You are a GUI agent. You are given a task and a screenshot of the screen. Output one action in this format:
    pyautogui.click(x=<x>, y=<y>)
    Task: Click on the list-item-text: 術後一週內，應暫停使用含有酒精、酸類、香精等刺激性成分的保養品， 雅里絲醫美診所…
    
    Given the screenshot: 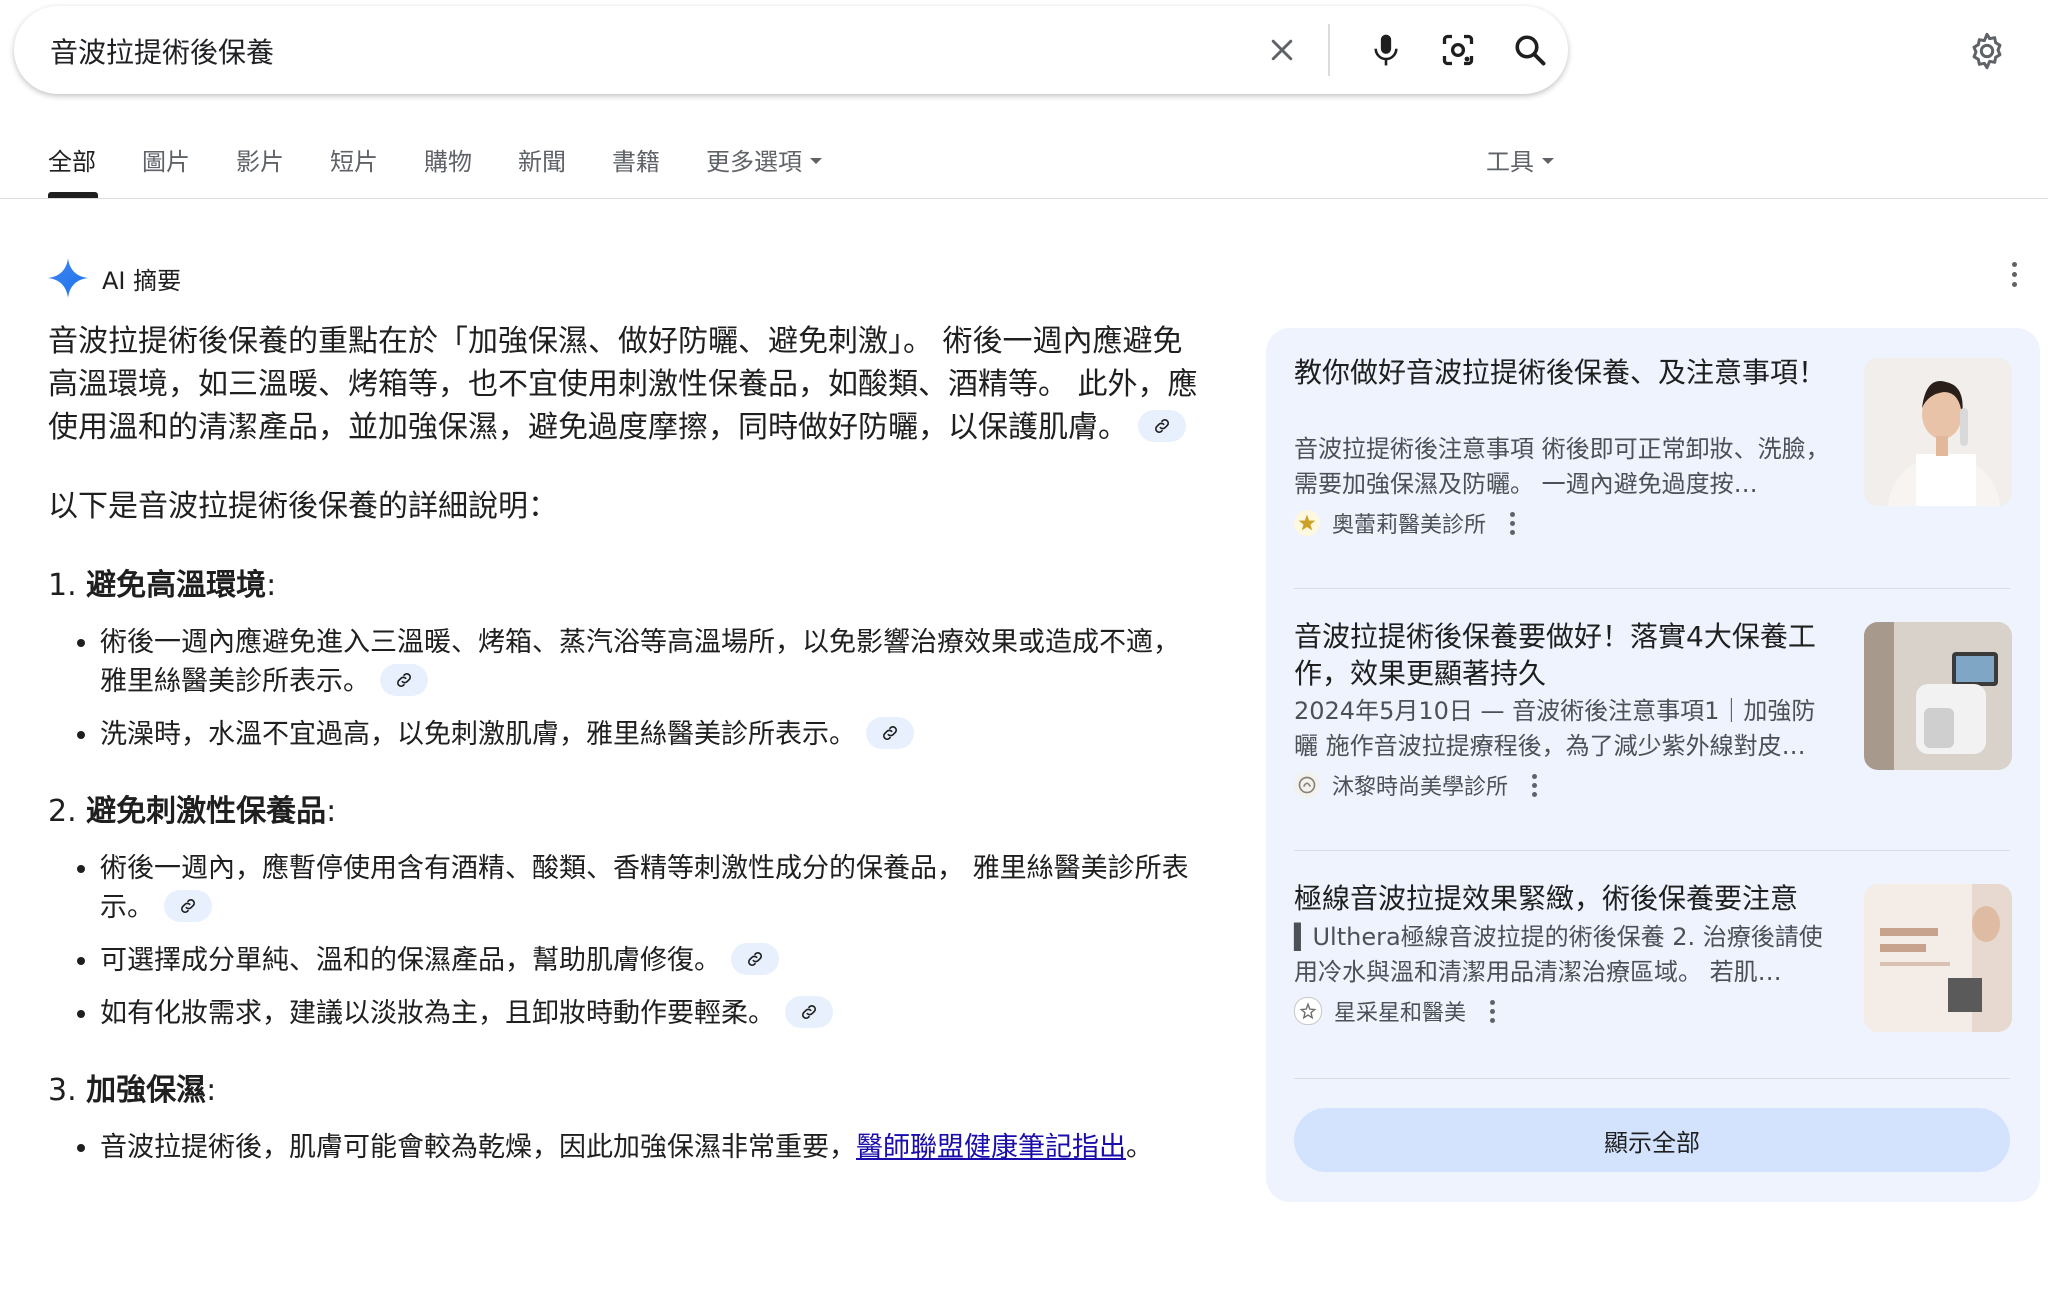 What is the action you would take?
    pyautogui.click(x=644, y=888)
    